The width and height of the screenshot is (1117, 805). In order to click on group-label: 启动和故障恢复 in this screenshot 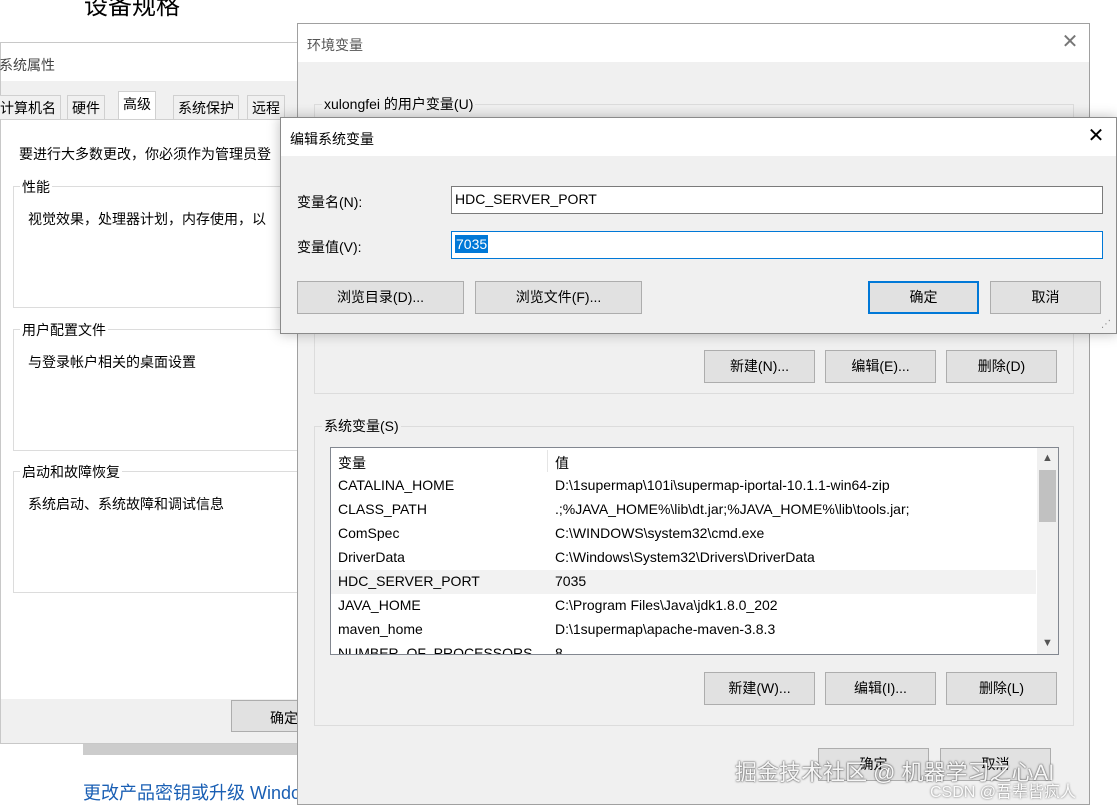, I will do `click(71, 472)`.